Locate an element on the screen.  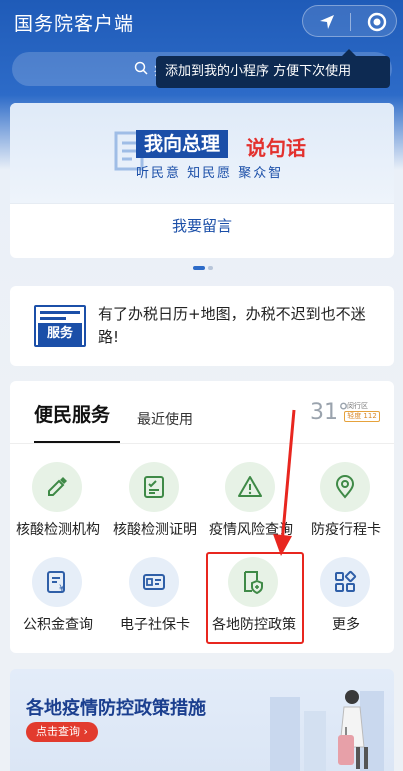
tab-convenience-services: 便民服务 is located at coordinates (72, 413).